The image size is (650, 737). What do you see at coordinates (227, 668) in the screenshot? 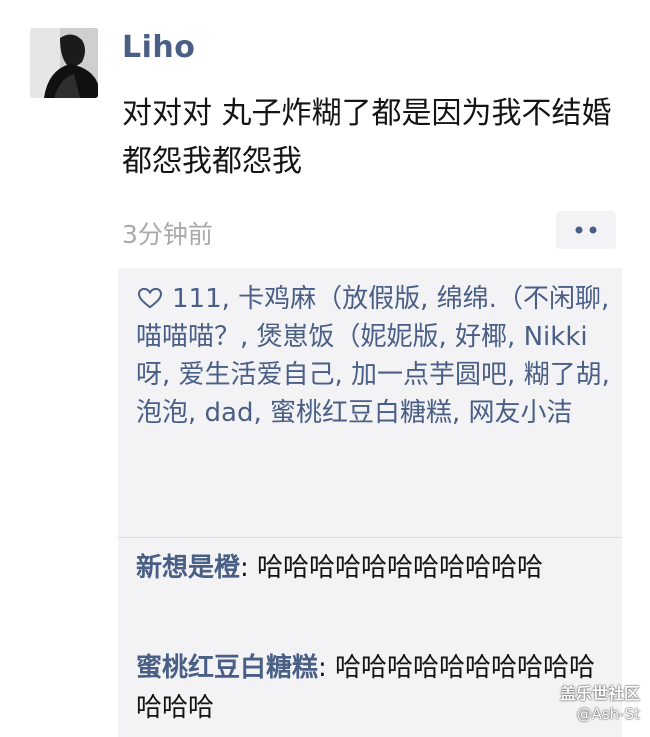
I see `comment-author: 蜜桃红豆白糖糕` at bounding box center [227, 668].